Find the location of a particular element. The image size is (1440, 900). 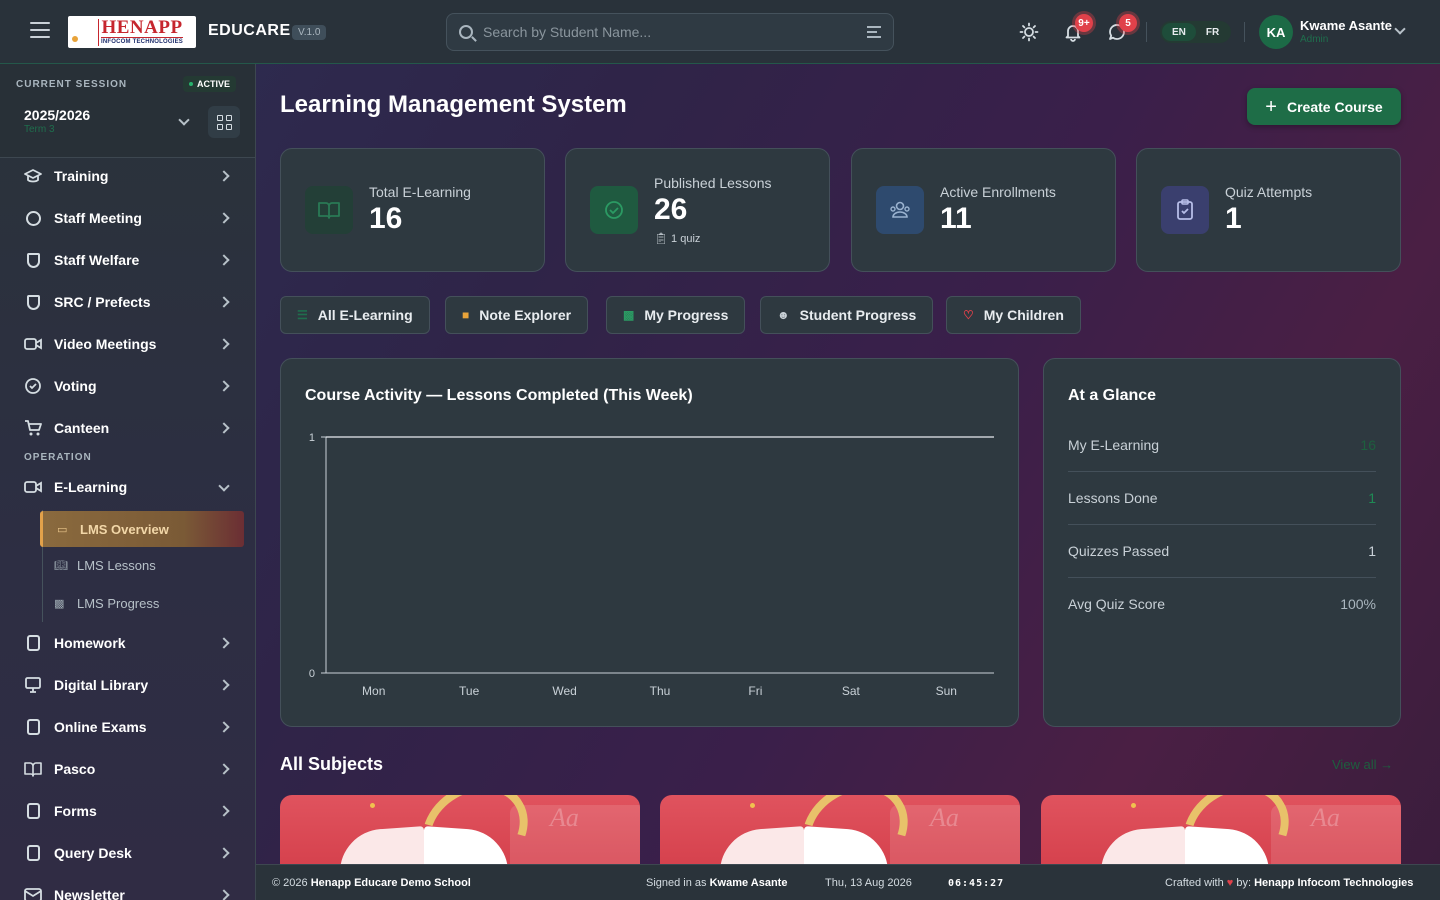

company-name: Henapp Infocom Technologies is located at coordinates (1334, 883).